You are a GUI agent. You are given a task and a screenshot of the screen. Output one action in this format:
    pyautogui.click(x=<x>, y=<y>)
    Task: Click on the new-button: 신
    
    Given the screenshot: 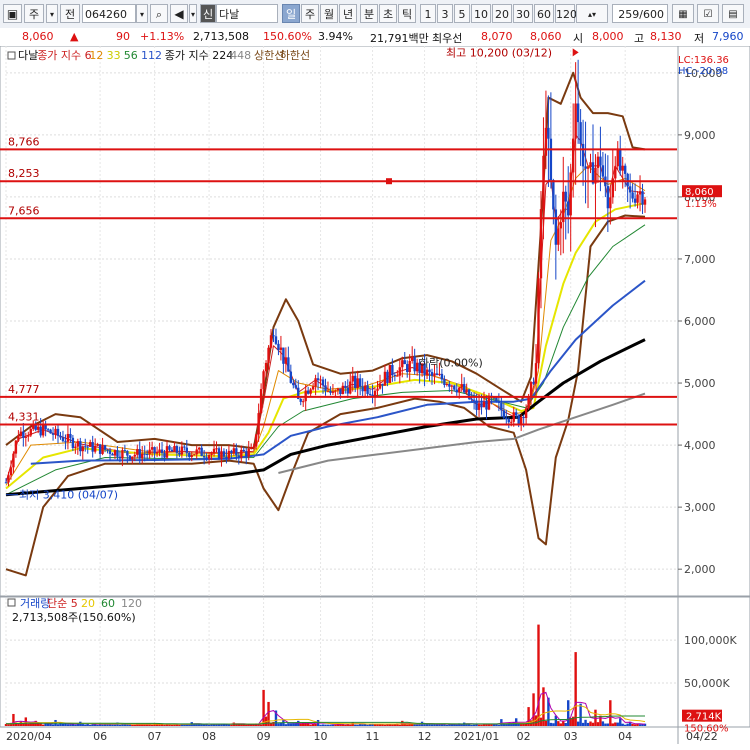 What is the action you would take?
    pyautogui.click(x=208, y=13)
    